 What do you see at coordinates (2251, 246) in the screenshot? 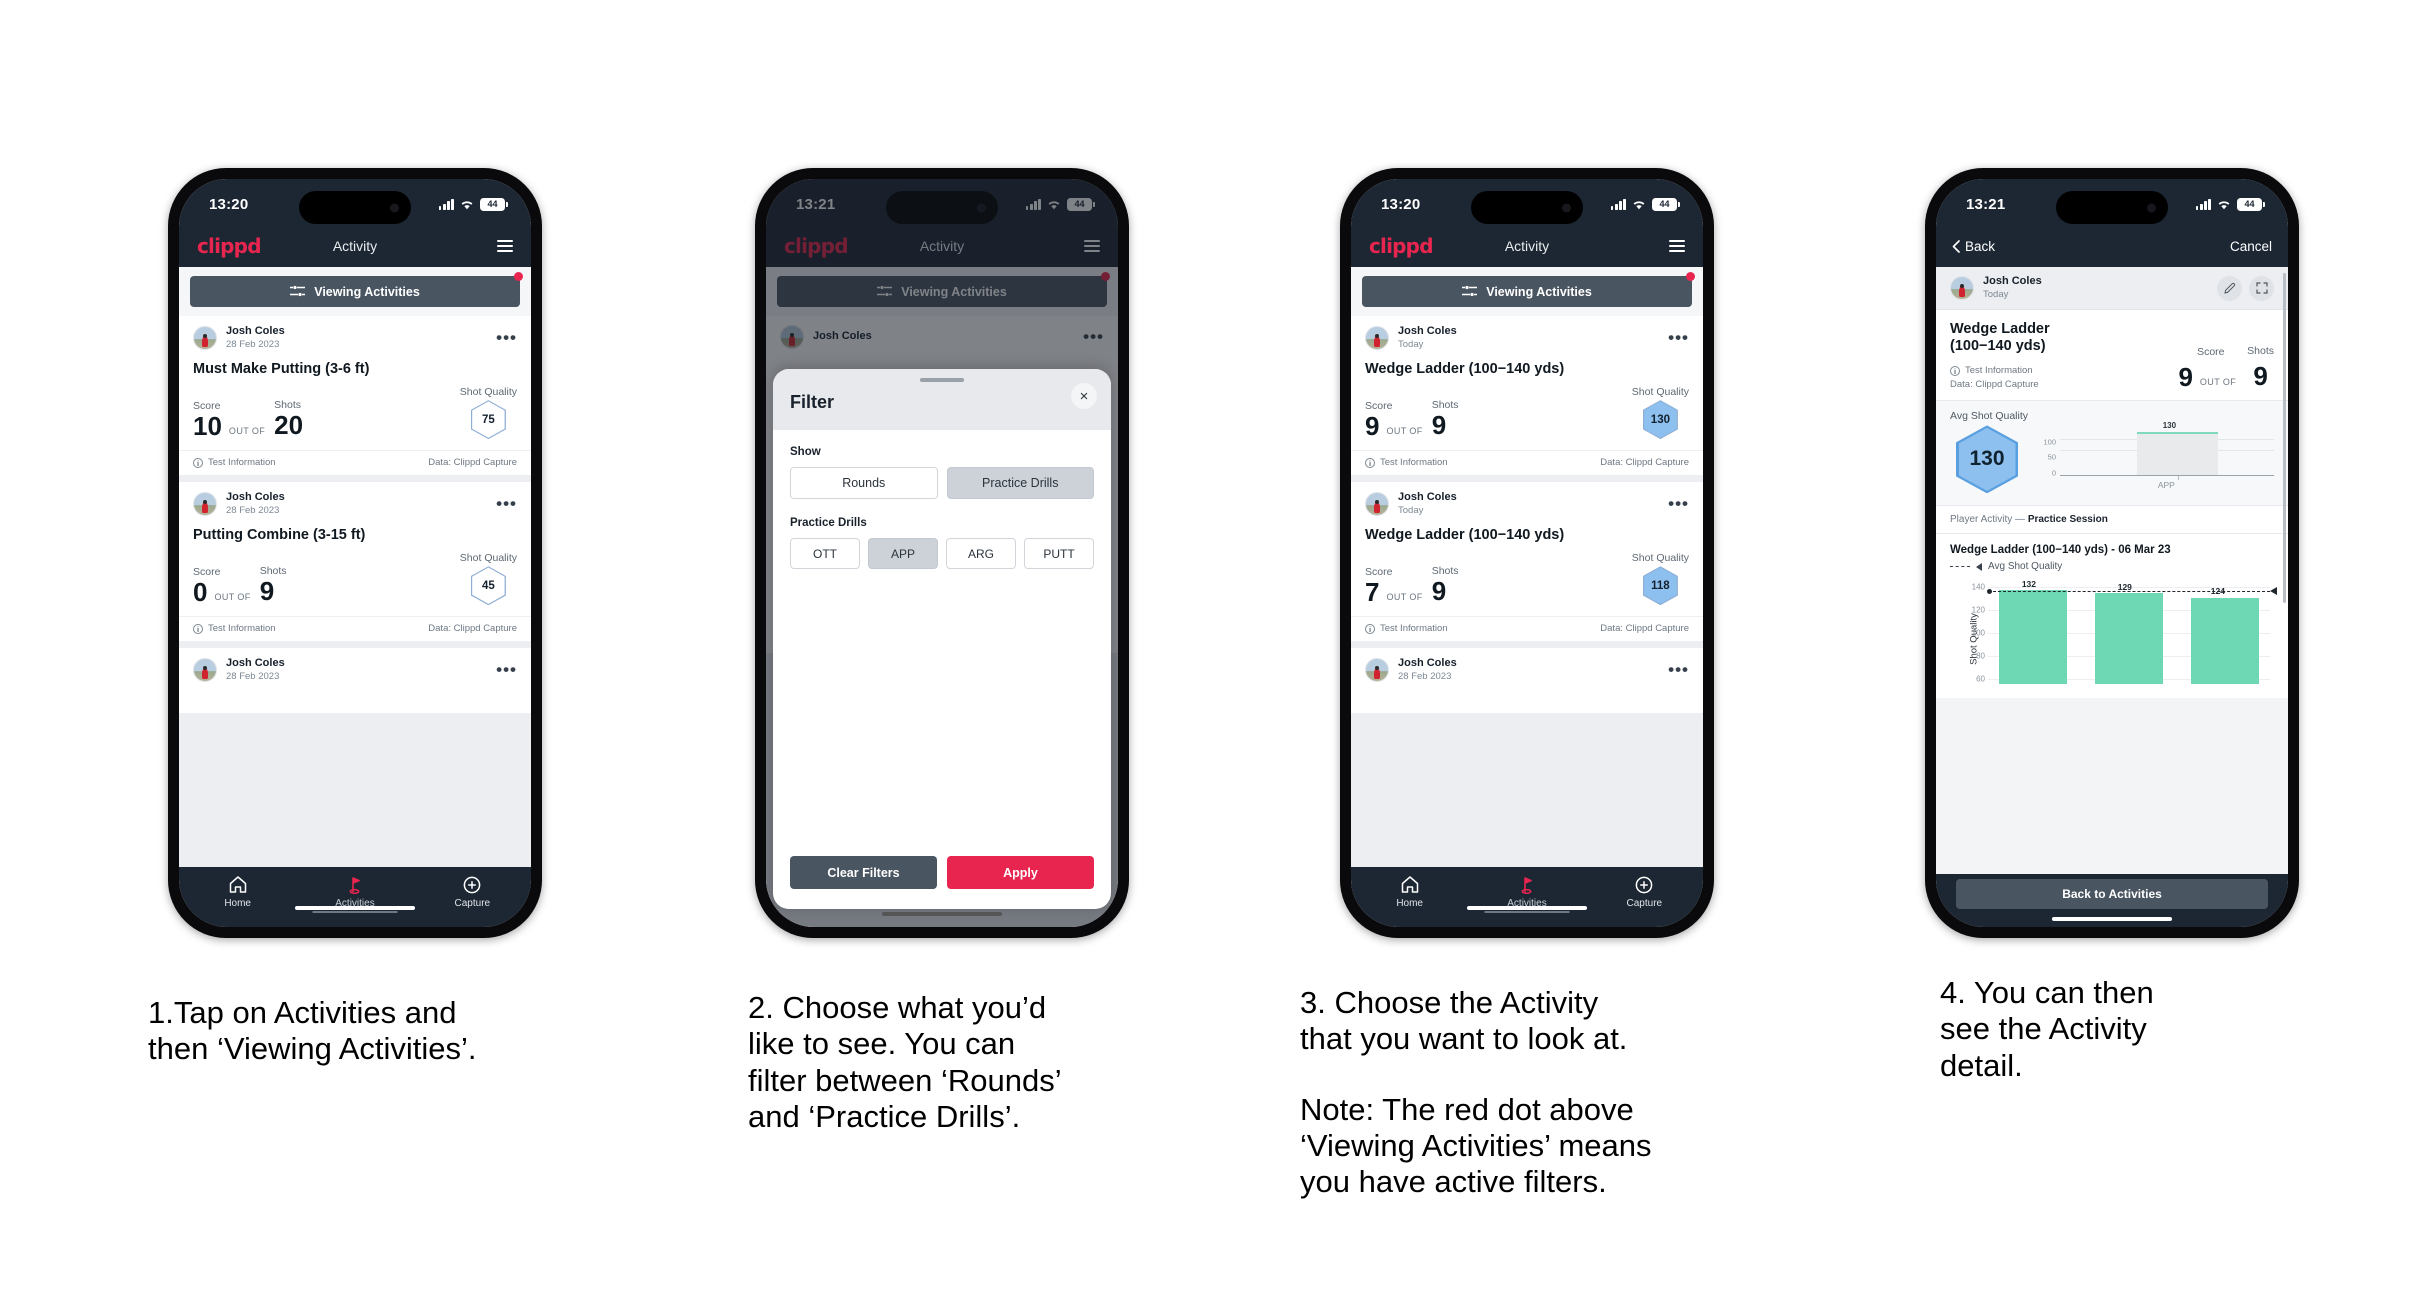
I see `cancel-button: Cancel` at bounding box center [2251, 246].